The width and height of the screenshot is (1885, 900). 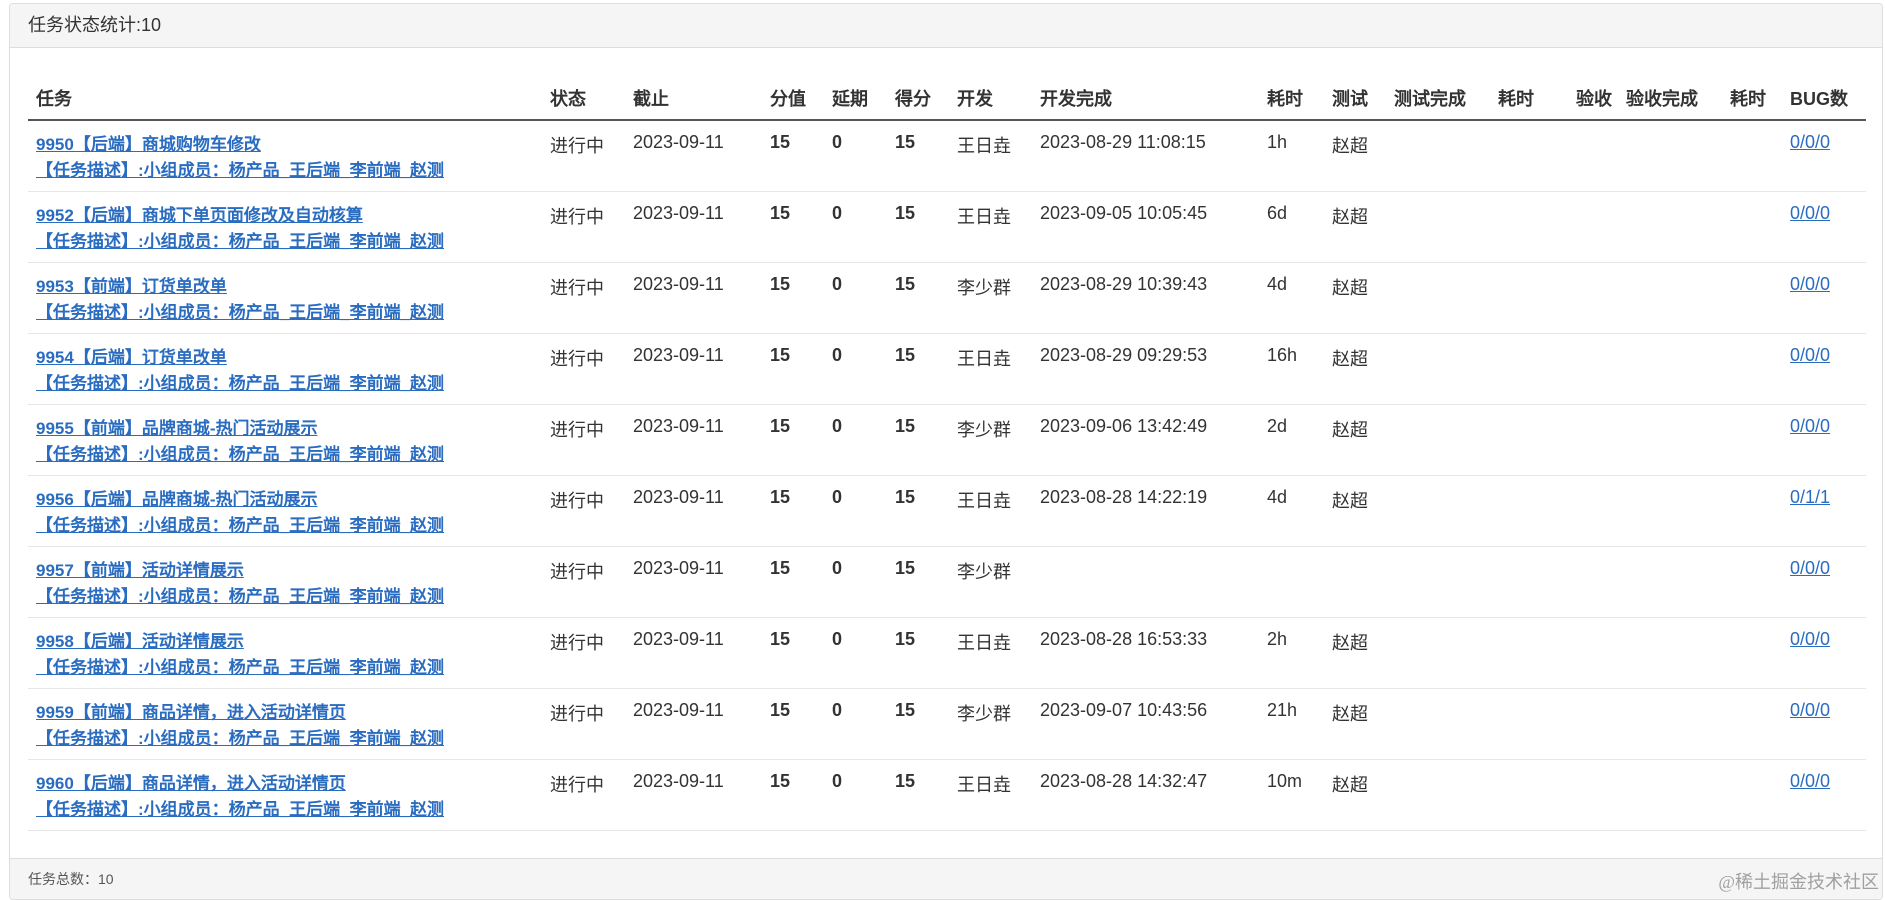 What do you see at coordinates (177, 499) in the screenshot?
I see `task-title: 9956【后端】品牌商城-热门活动展示` at bounding box center [177, 499].